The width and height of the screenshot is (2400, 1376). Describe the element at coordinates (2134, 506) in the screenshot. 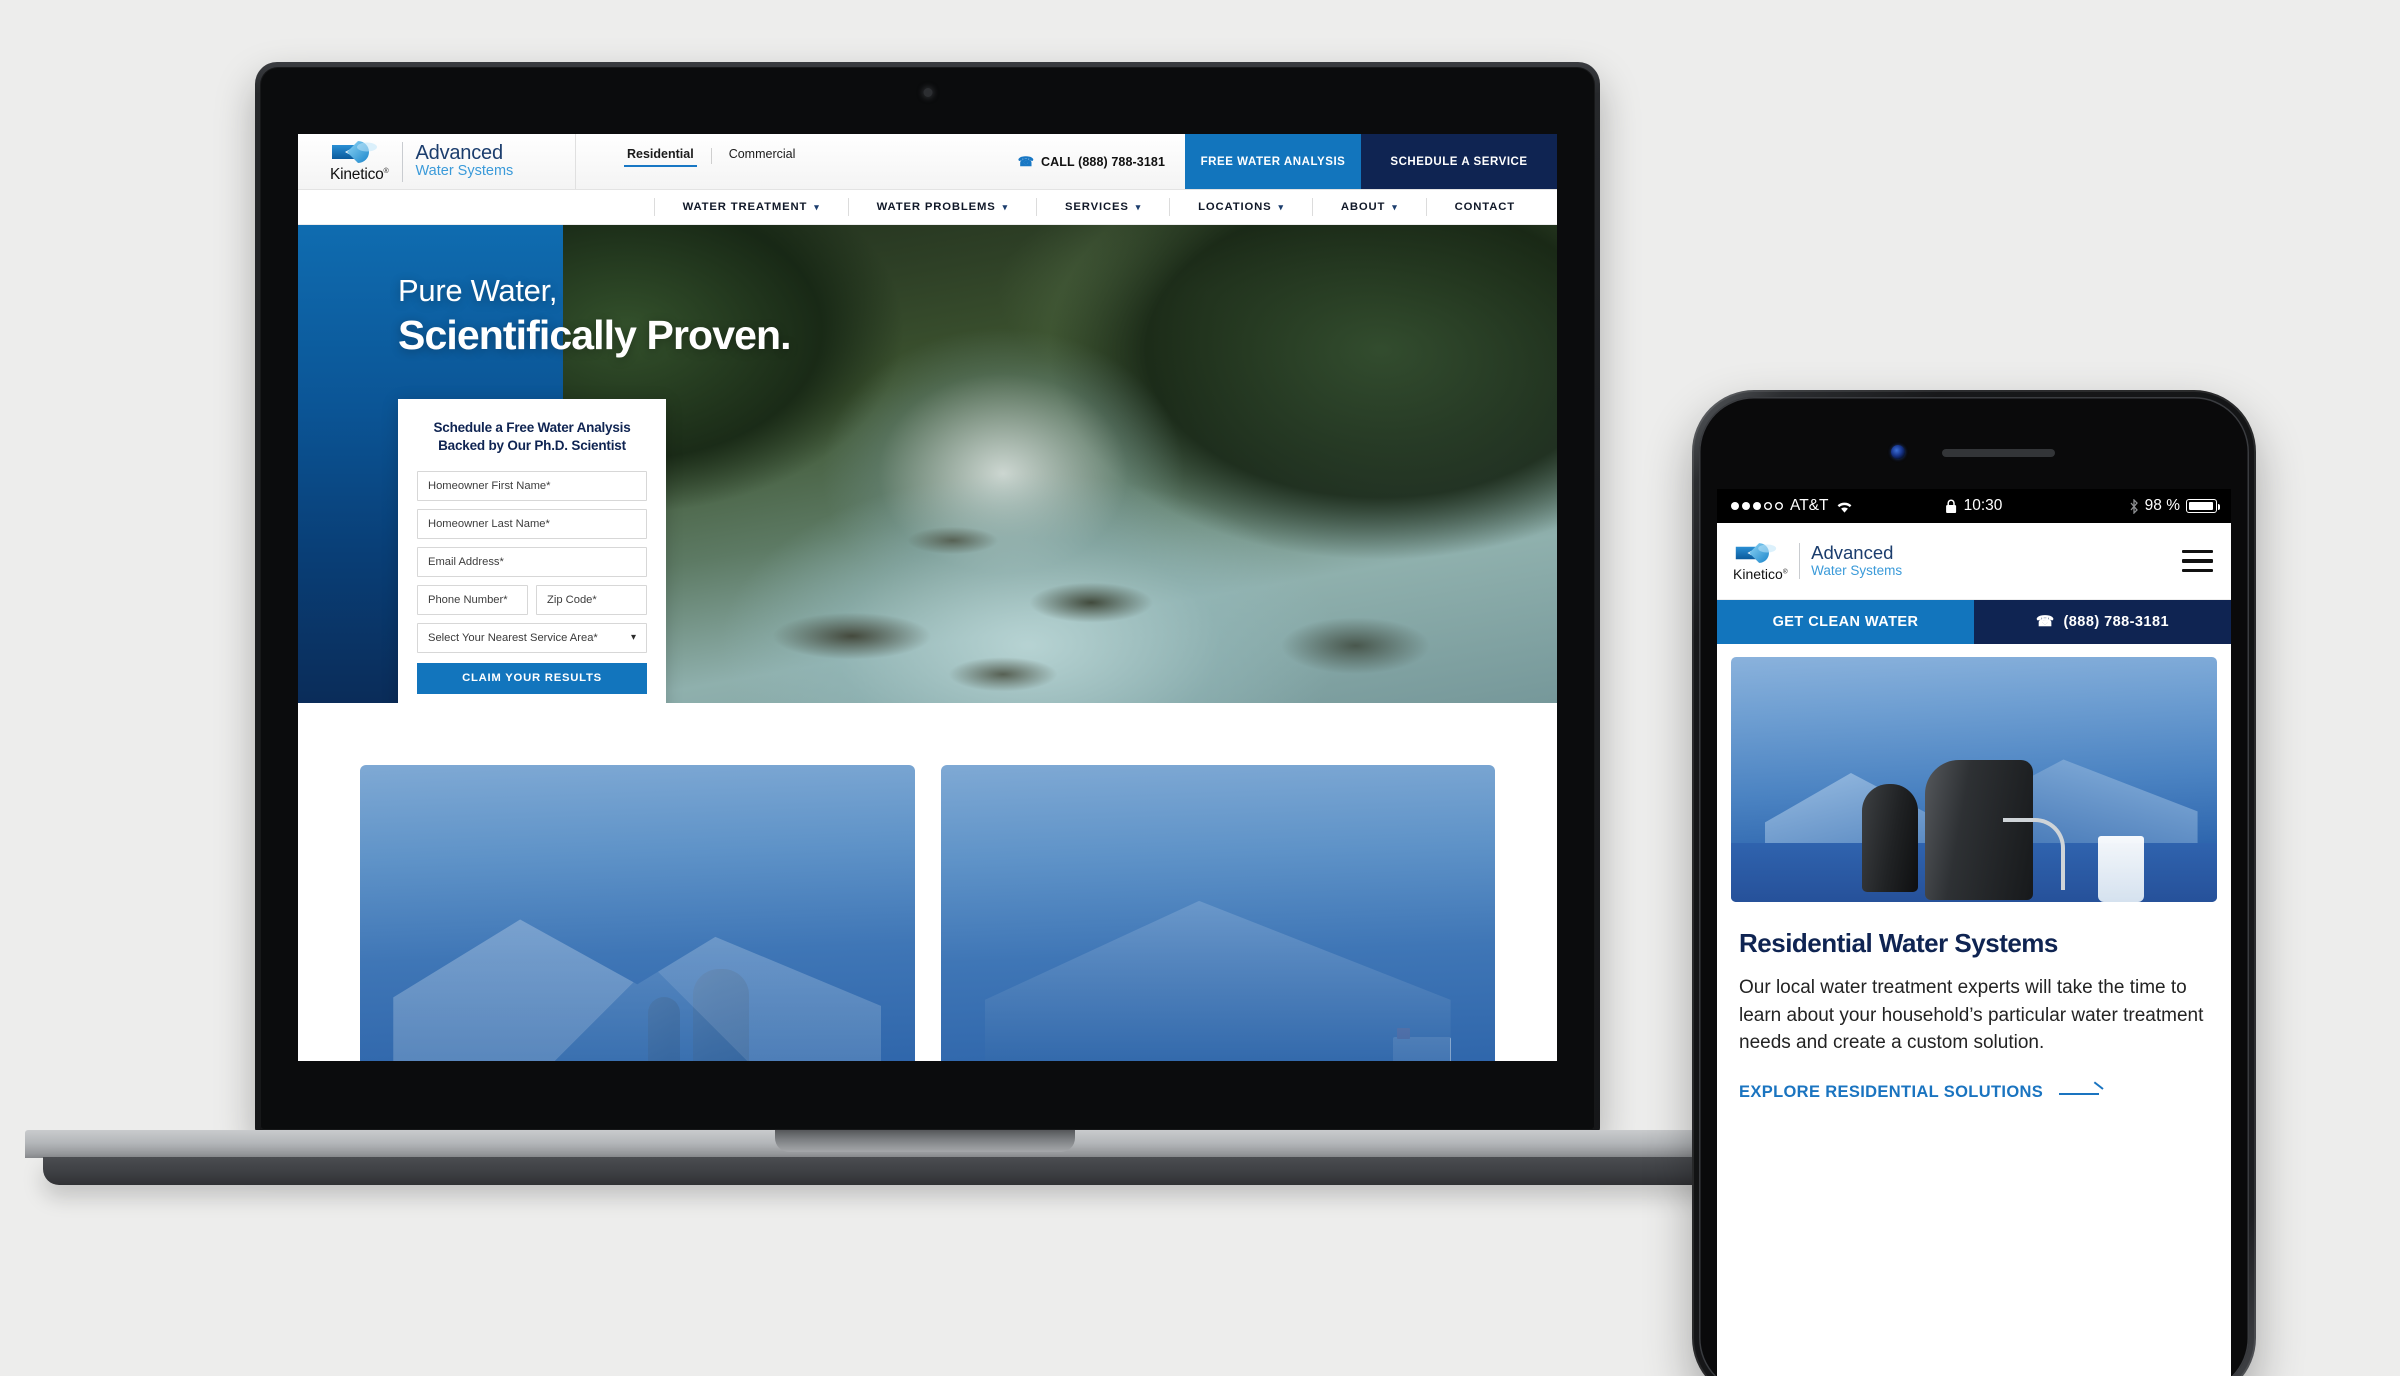

I see `bluetooth-icon` at that location.